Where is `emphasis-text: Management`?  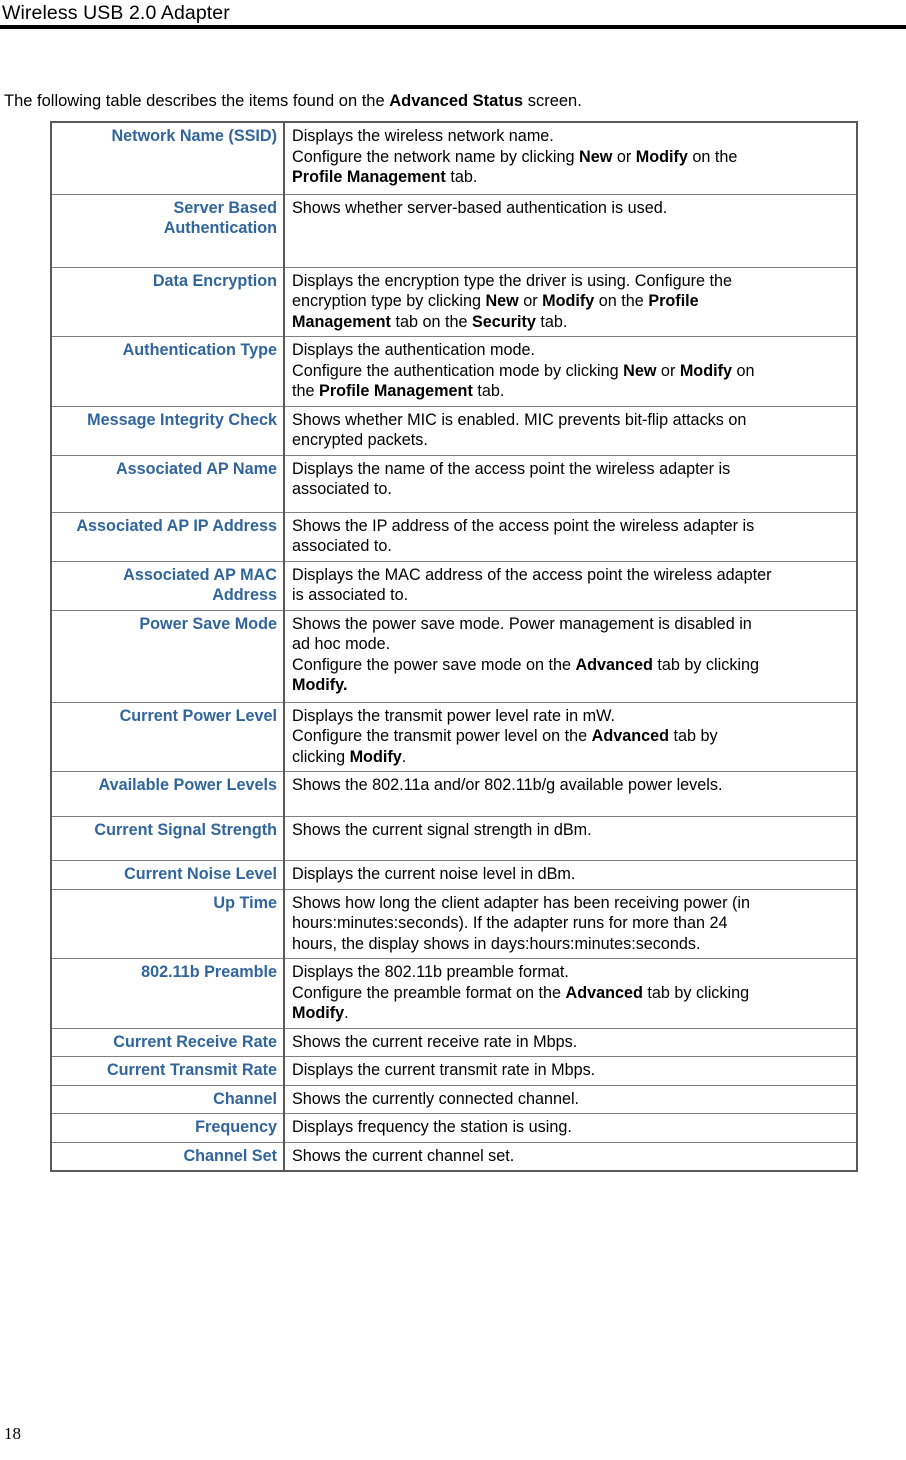 emphasis-text: Management is located at coordinates (341, 321).